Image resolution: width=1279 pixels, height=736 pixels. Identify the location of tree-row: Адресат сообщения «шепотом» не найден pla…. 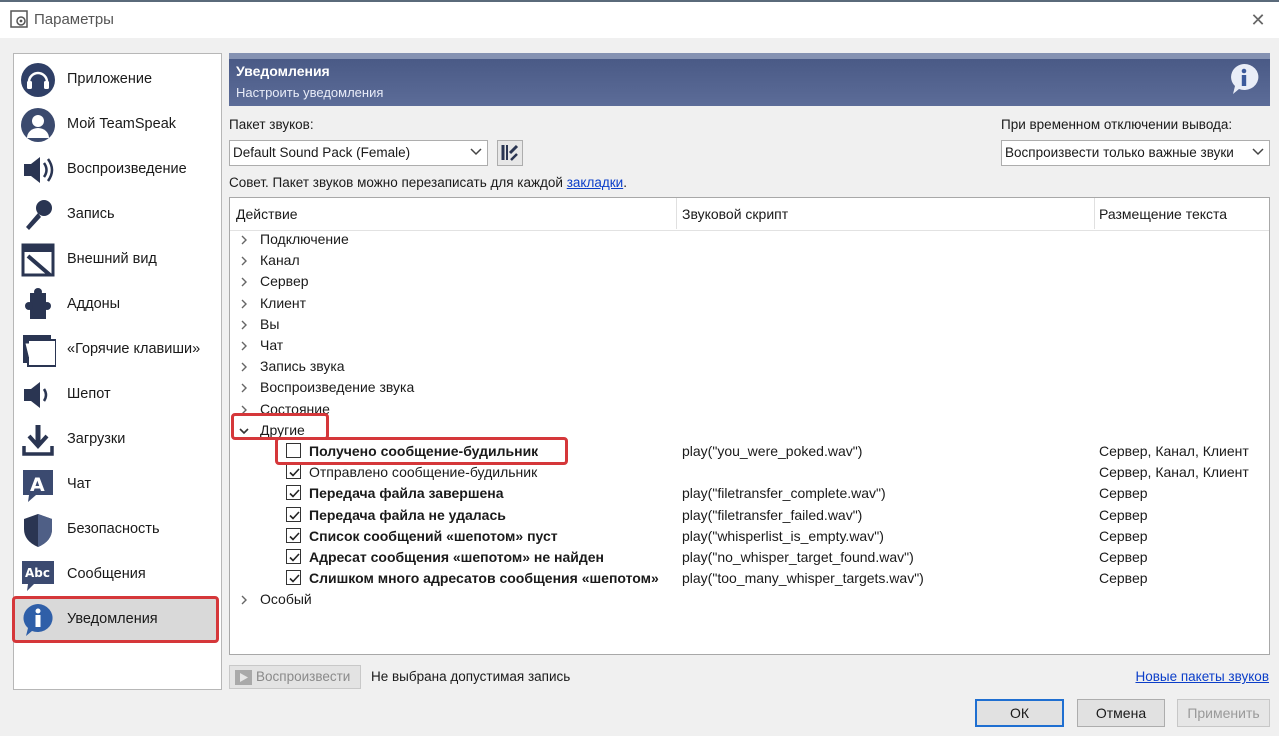
(749, 557).